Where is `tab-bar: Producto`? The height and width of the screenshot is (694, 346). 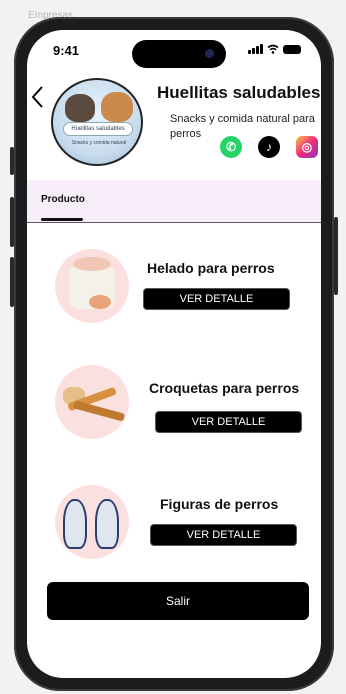 tab-bar: Producto is located at coordinates (174, 201).